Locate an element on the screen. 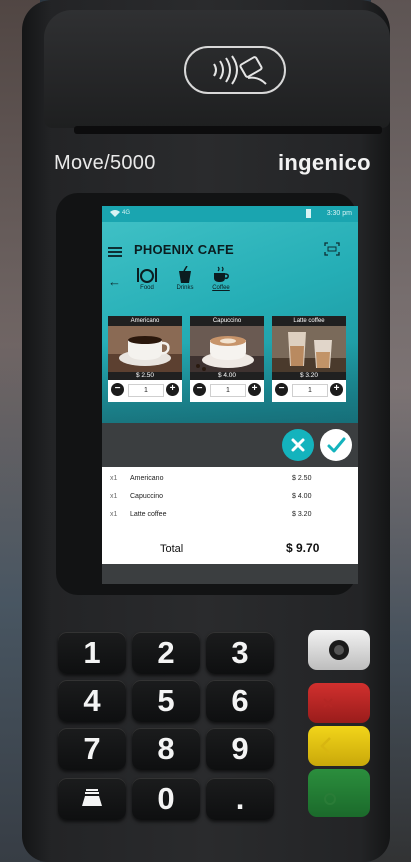 This screenshot has width=411, height=862. confirm-button is located at coordinates (336, 445).